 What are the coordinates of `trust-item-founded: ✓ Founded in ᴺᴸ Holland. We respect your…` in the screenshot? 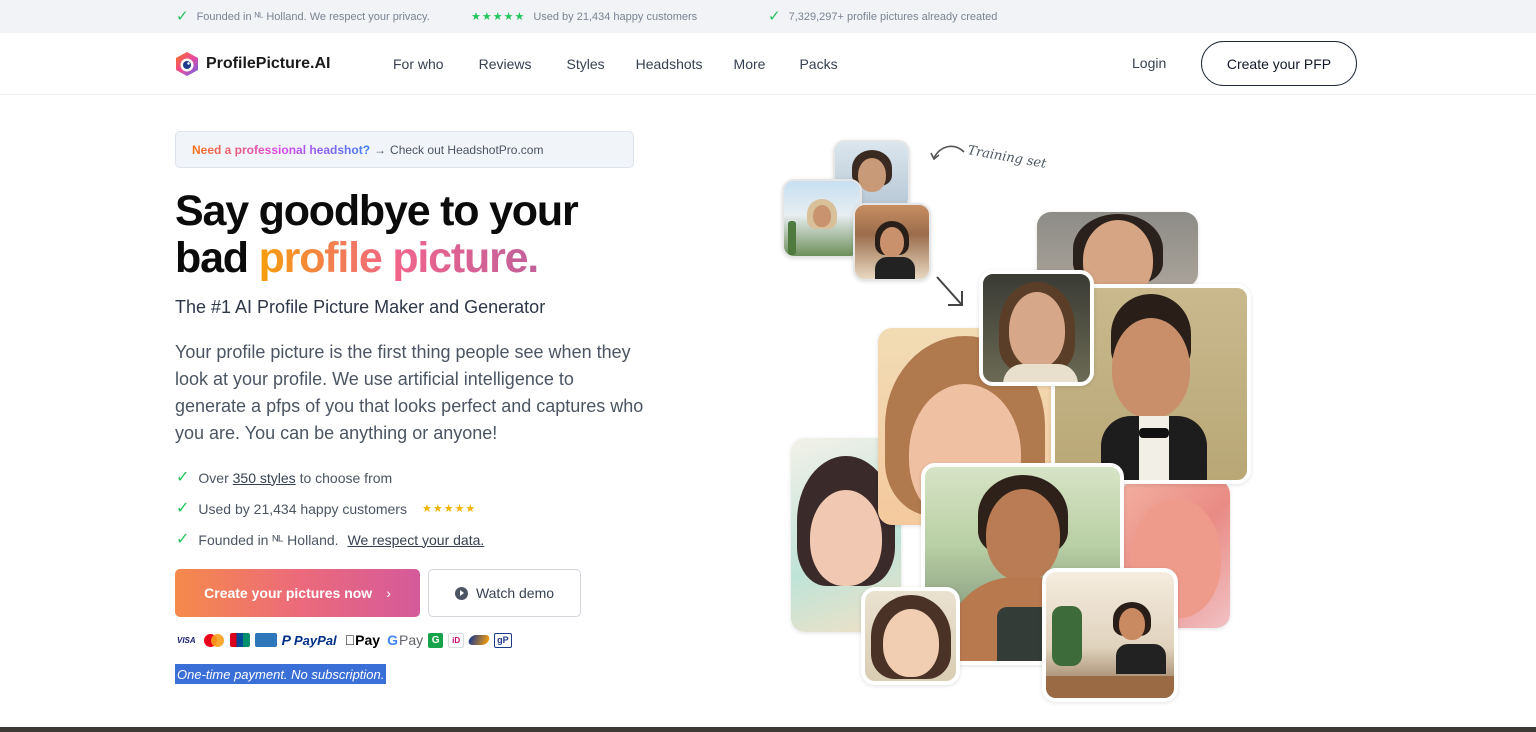 It's located at (303, 16).